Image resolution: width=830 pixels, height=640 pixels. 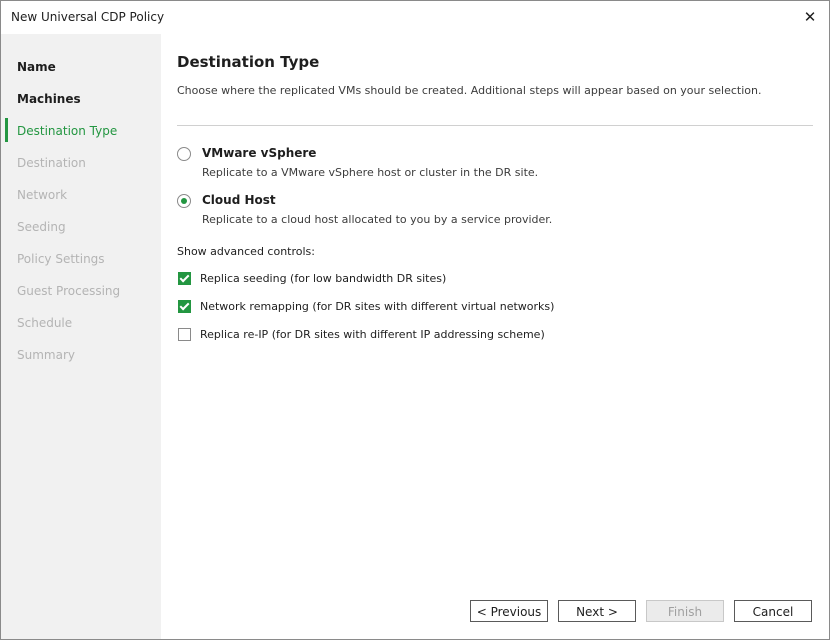 What do you see at coordinates (61, 259) in the screenshot?
I see `step-policy-settings: Policy Settings` at bounding box center [61, 259].